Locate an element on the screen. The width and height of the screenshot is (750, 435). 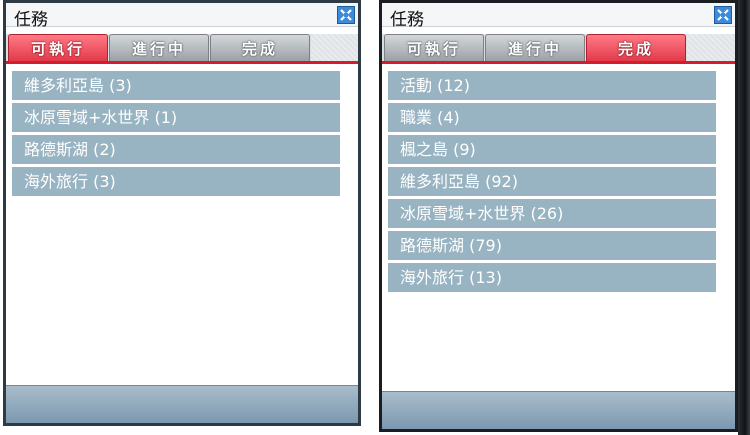
list-item: 維多利亞島 (92) is located at coordinates (552, 181).